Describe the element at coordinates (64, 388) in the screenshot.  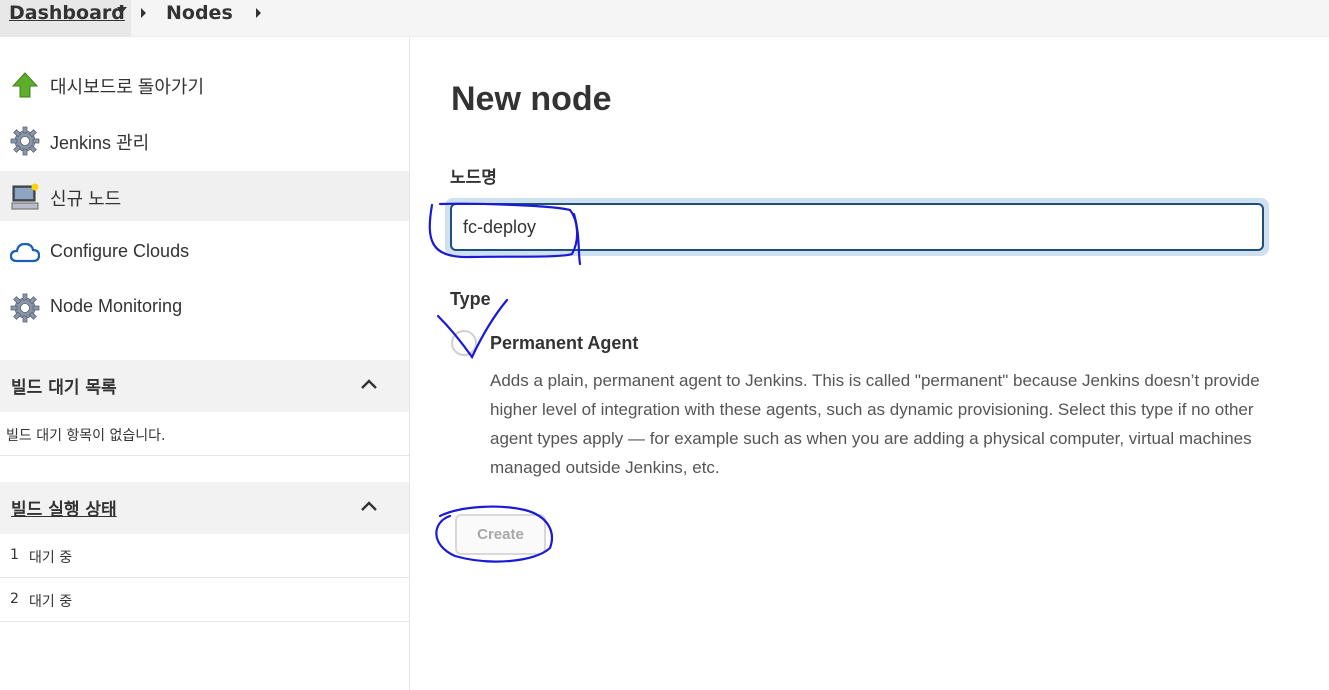
I see `build-queue-title: 빌드 대기 목록` at that location.